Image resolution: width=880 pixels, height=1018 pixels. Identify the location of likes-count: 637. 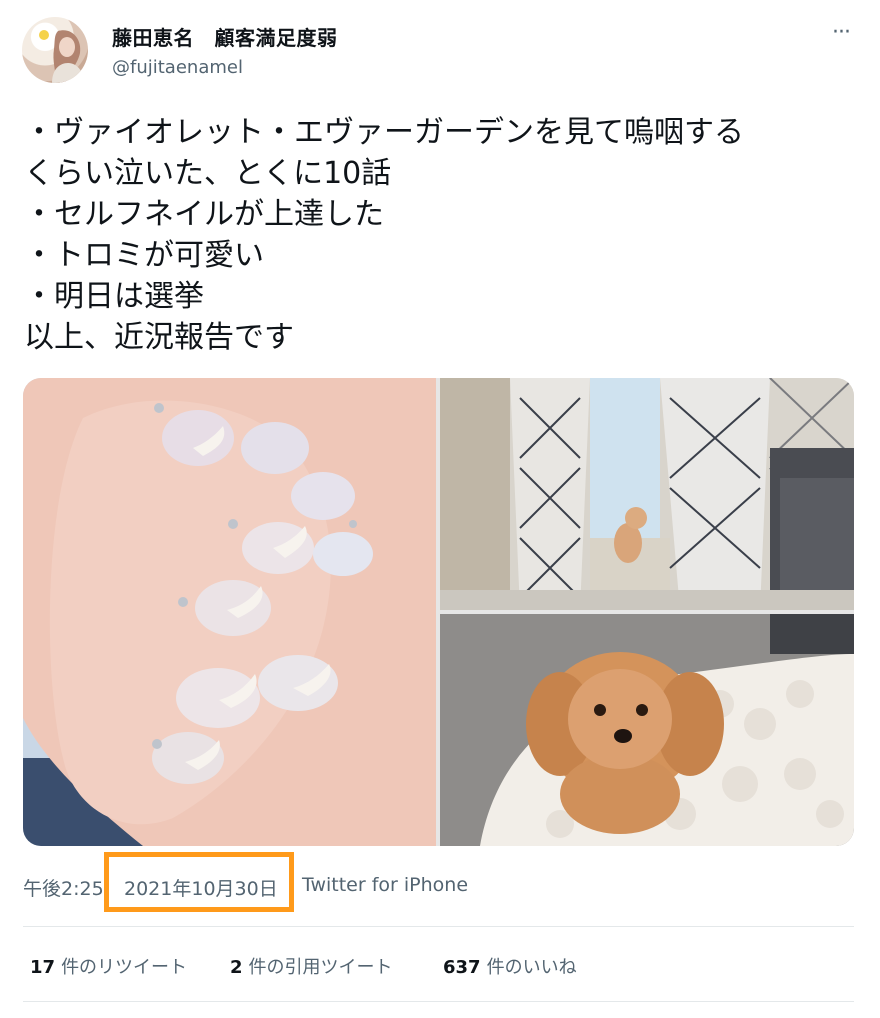
(462, 967).